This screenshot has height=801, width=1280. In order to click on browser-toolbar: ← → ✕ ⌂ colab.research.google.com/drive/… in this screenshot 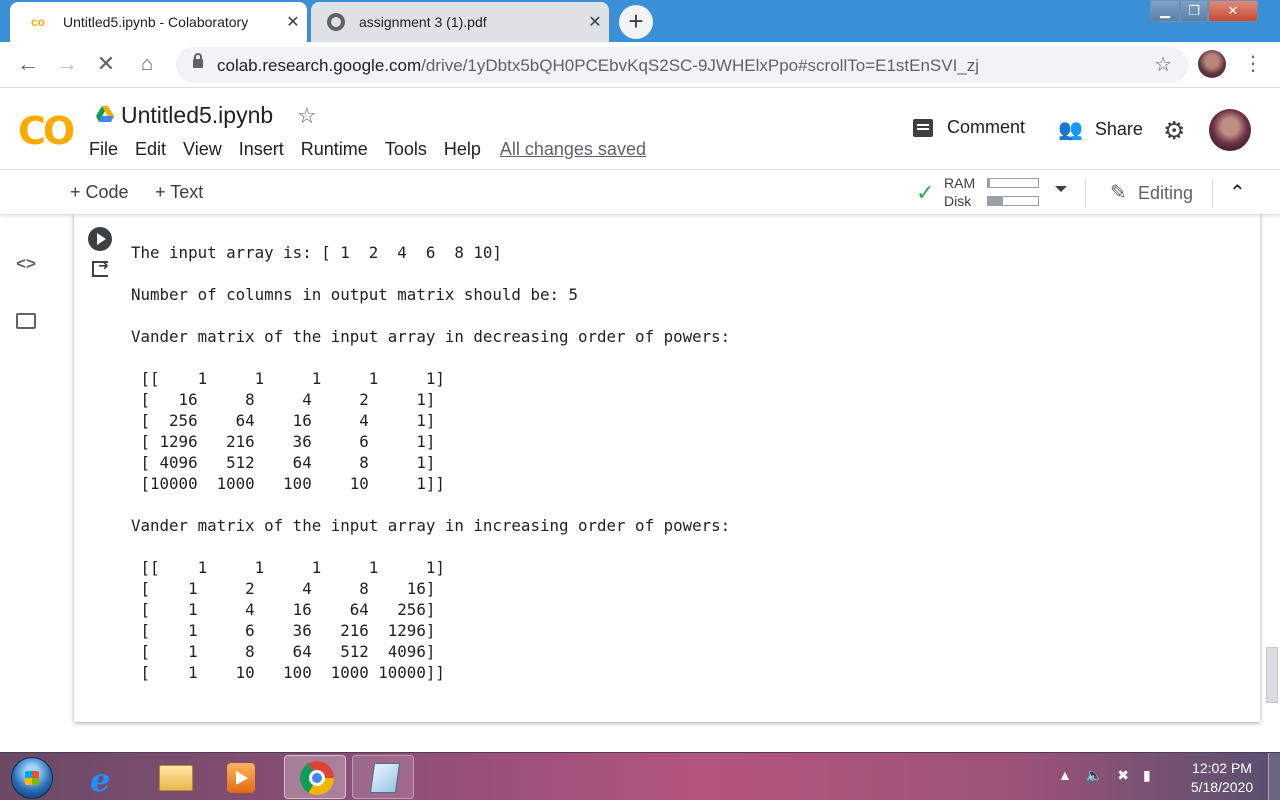, I will do `click(640, 65)`.